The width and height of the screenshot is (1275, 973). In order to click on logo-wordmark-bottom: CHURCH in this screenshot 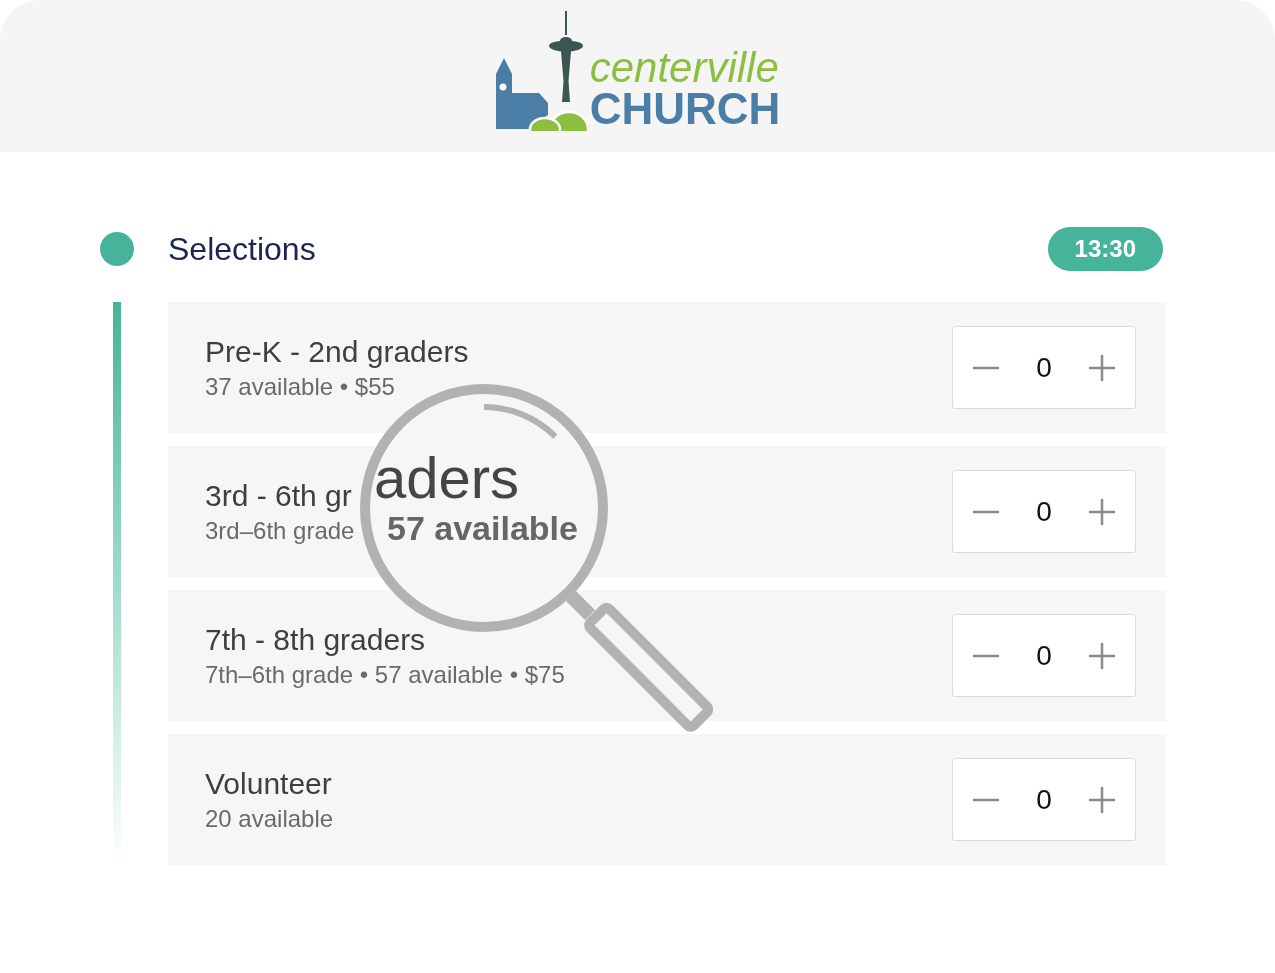, I will do `click(685, 109)`.